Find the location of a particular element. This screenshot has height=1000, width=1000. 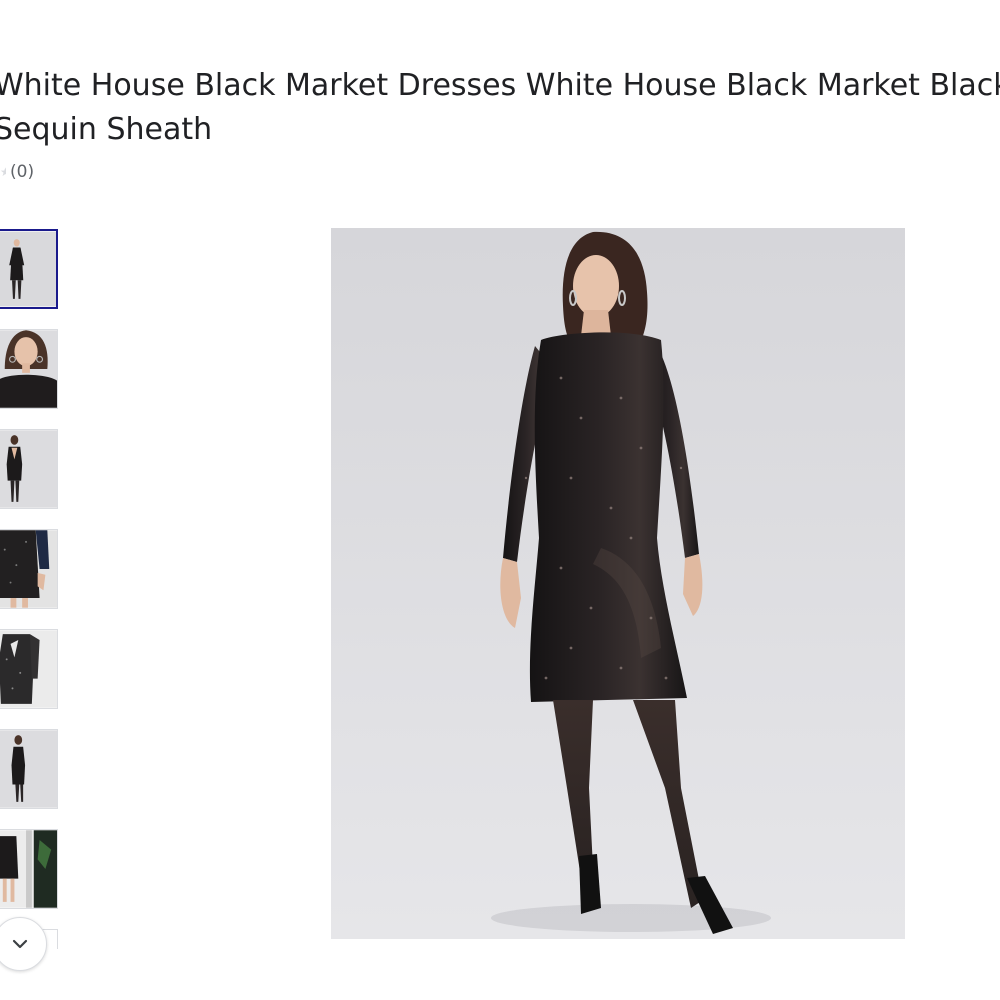

chevron-down-icon is located at coordinates (20, 944).